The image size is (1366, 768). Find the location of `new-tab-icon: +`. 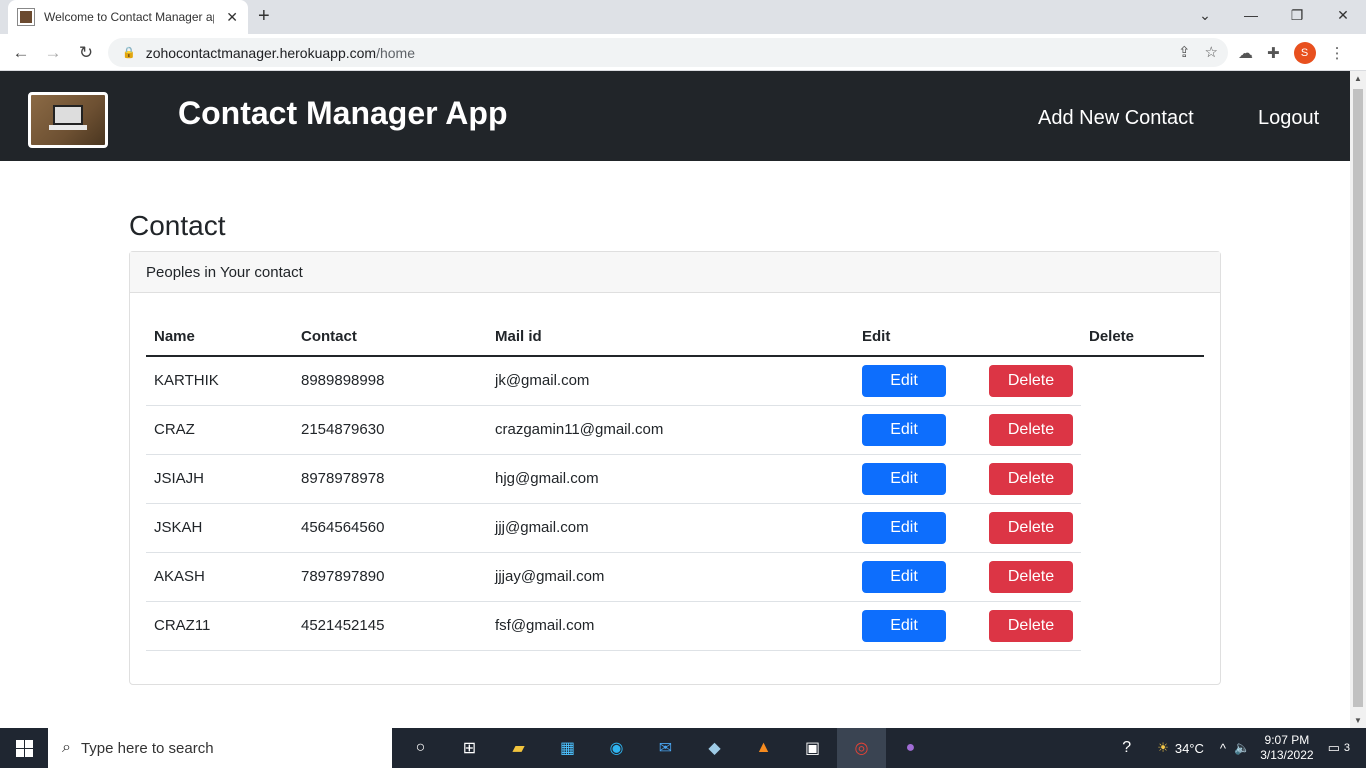

new-tab-icon: + is located at coordinates (264, 16).